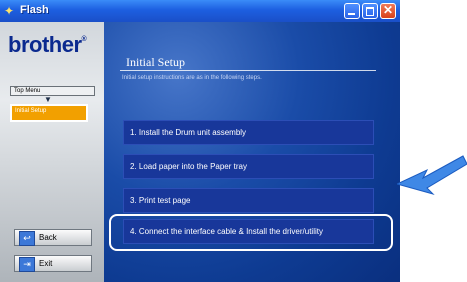  I want to click on title-divider, so click(248, 70).